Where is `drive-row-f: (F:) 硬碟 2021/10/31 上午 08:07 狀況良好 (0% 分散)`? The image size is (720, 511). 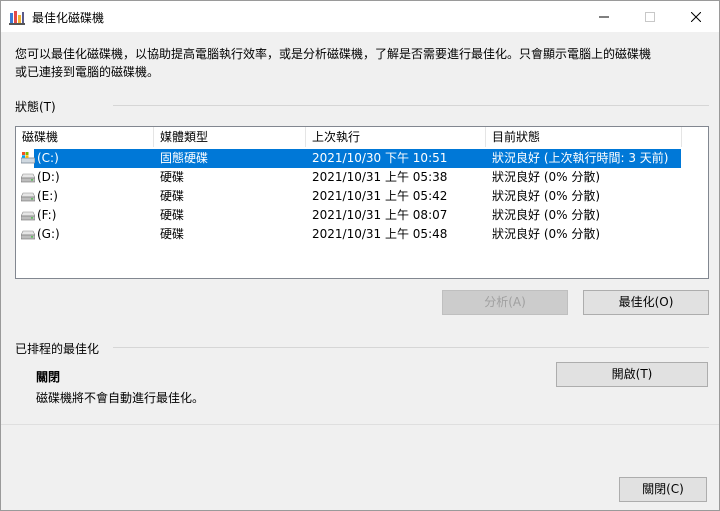 drive-row-f: (F:) 硬碟 2021/10/31 上午 08:07 狀況良好 (0% 分散) is located at coordinates (362, 215).